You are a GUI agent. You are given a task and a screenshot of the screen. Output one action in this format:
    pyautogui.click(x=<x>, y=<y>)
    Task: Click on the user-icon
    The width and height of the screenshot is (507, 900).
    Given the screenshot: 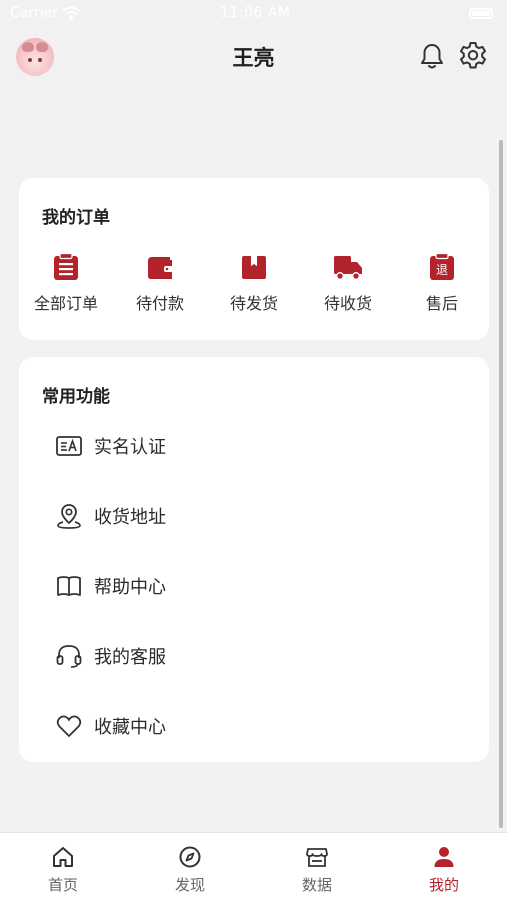 What is the action you would take?
    pyautogui.click(x=444, y=857)
    